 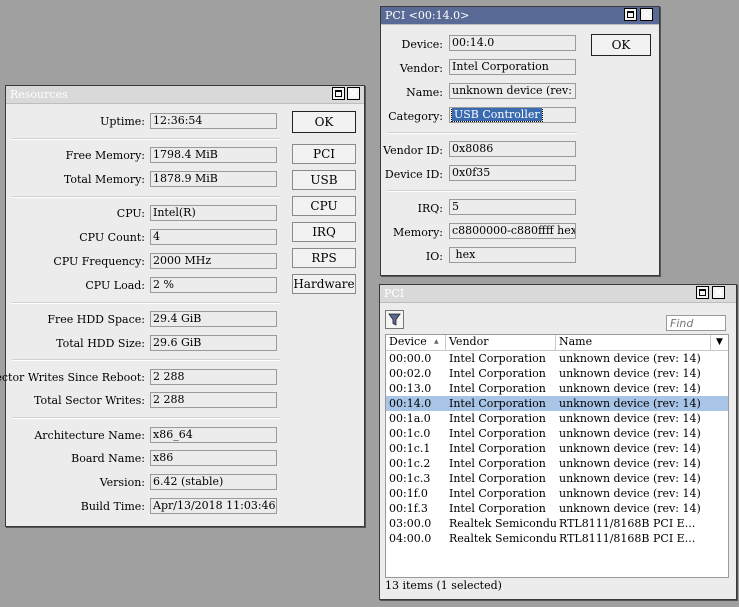 What do you see at coordinates (105, 155) in the screenshot?
I see `free-memory-label: Free Memory:` at bounding box center [105, 155].